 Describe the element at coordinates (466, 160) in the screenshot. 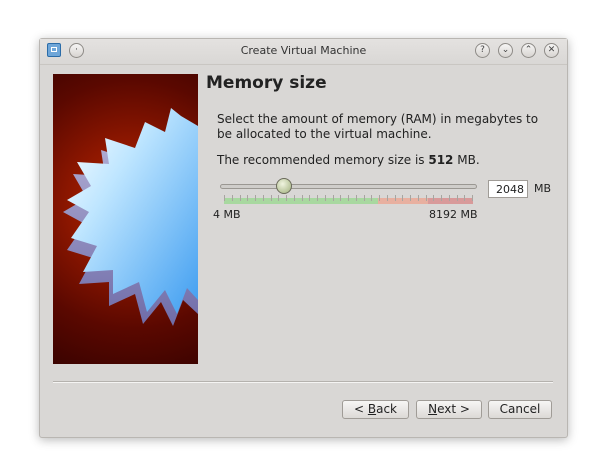

I see `recommended-suffix: MB.` at that location.